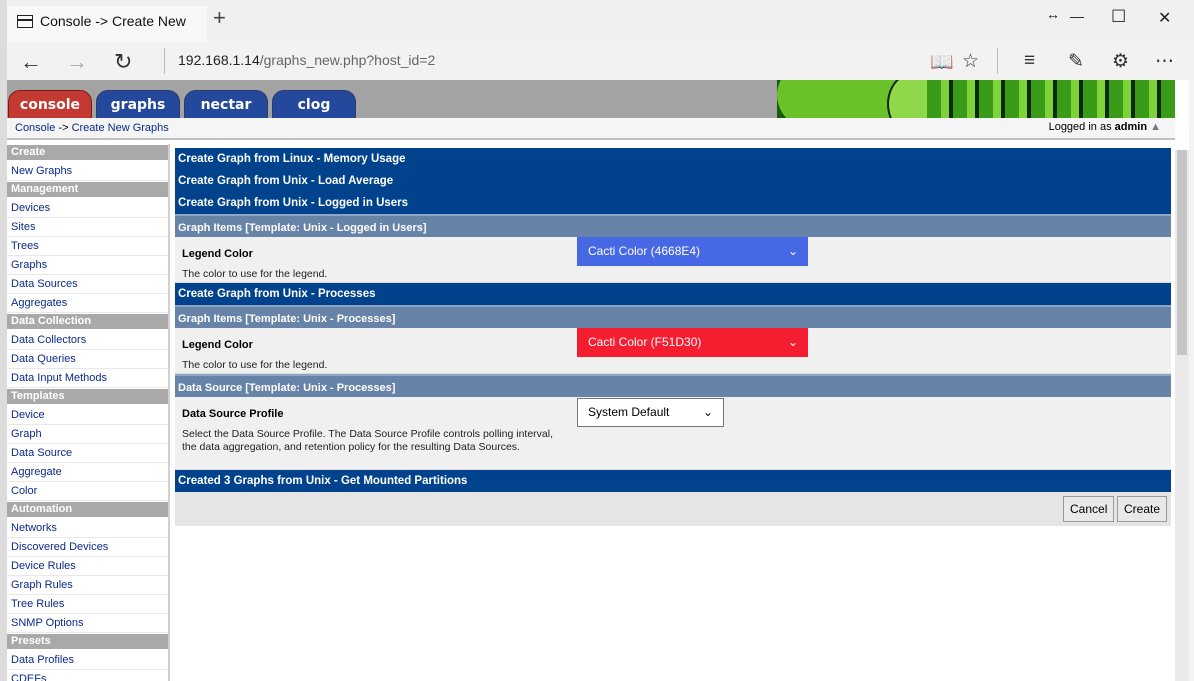 This screenshot has width=1194, height=681. Describe the element at coordinates (1080, 127) in the screenshot. I see `logged-in-label: Logged in as` at that location.